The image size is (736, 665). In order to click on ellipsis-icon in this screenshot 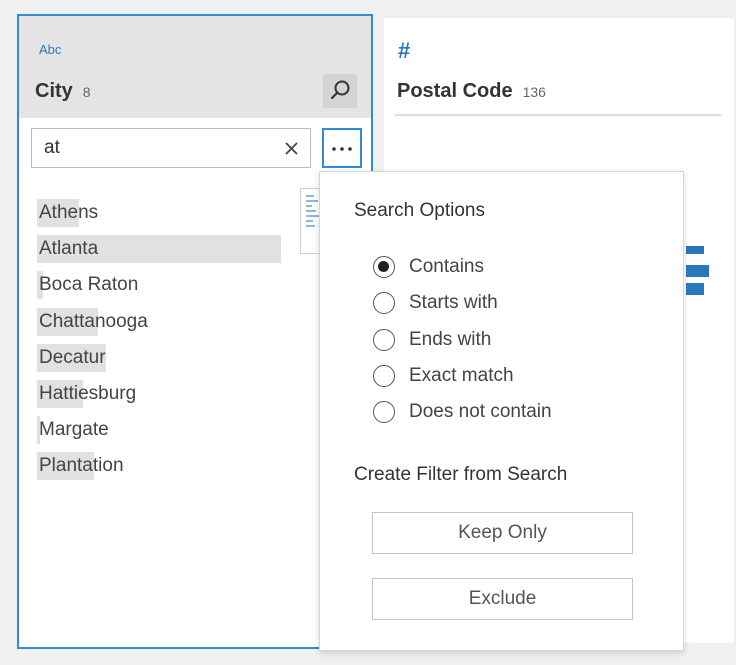, I will do `click(342, 149)`.